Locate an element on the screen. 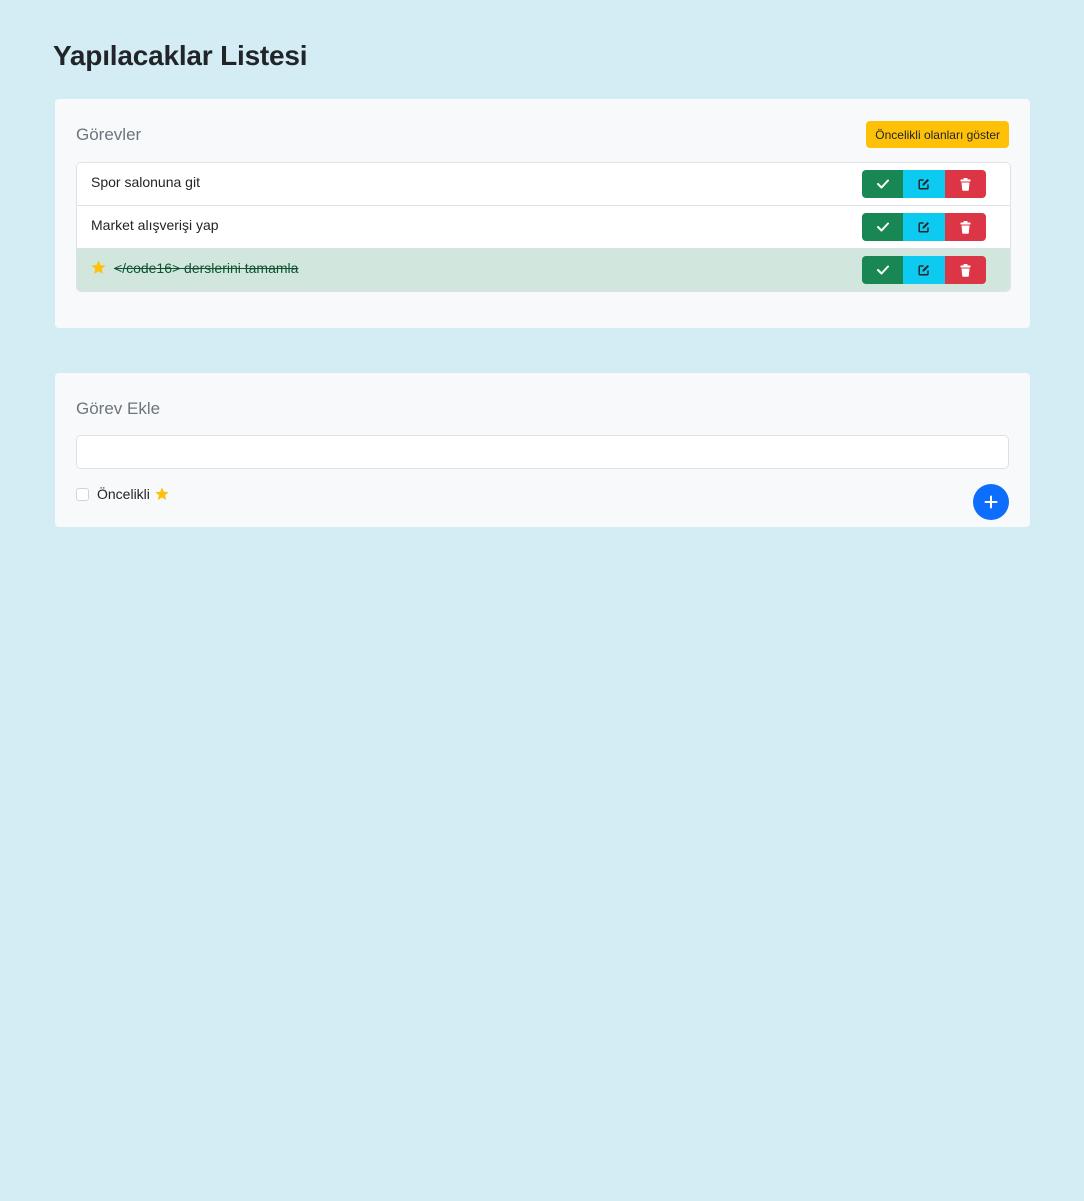 The image size is (1084, 1201). priority-option: Öncelikli is located at coordinates (123, 494).